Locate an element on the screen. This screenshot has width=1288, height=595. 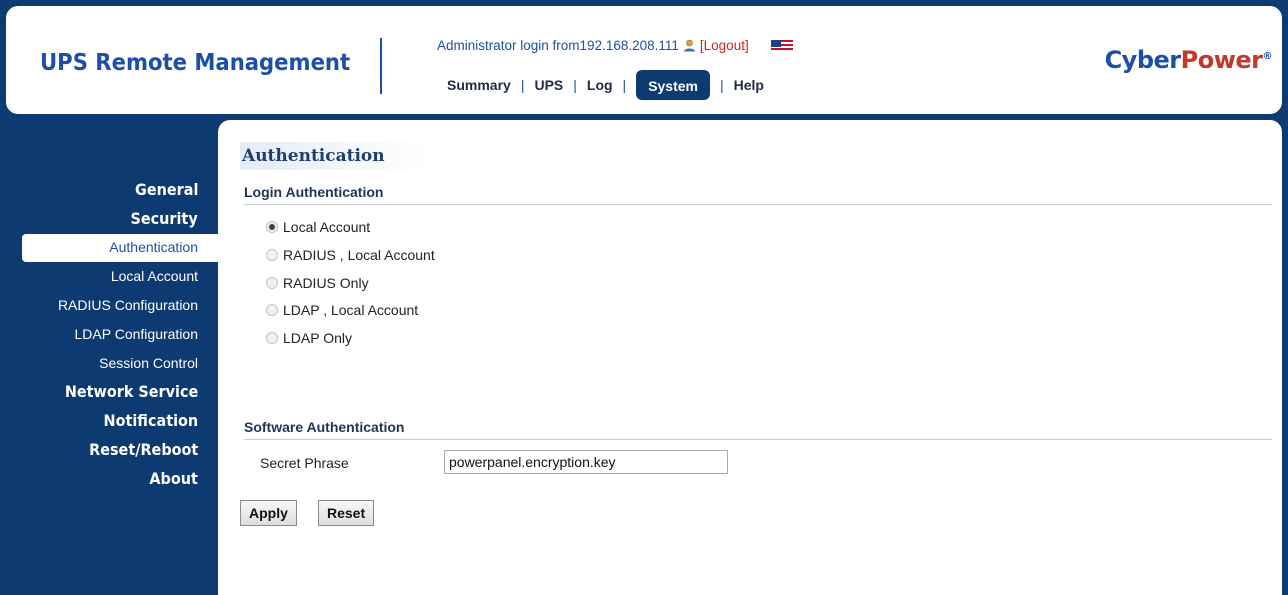
radio-ldap-only: LDAP Only is located at coordinates (309, 338).